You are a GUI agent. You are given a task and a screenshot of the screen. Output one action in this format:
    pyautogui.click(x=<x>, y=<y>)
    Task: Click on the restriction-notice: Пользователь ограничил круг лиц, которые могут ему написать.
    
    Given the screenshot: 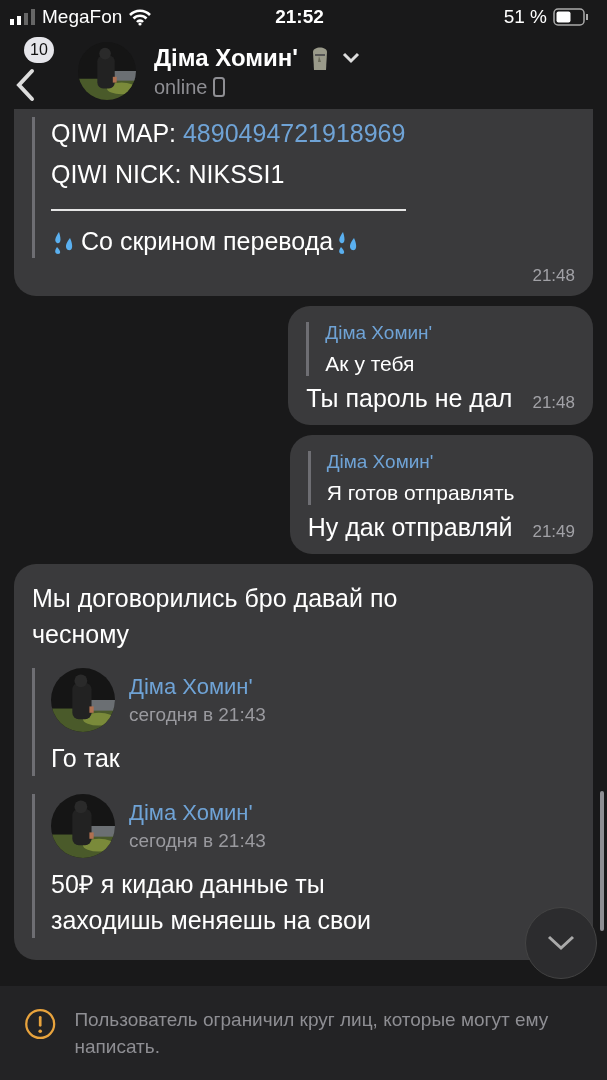 What is the action you would take?
    pyautogui.click(x=312, y=1033)
    